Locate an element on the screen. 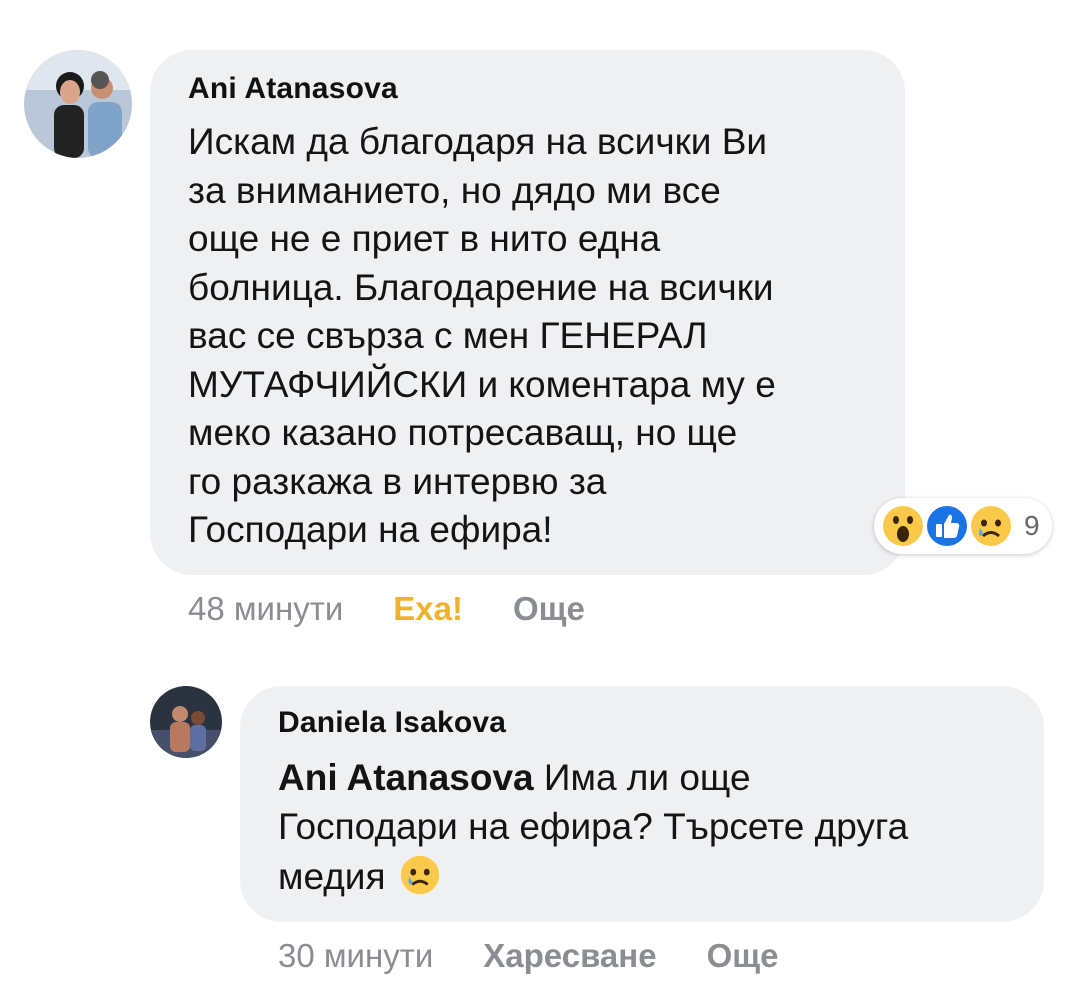 This screenshot has width=1080, height=1005. wow-reaction-button: Еха! is located at coordinates (428, 609).